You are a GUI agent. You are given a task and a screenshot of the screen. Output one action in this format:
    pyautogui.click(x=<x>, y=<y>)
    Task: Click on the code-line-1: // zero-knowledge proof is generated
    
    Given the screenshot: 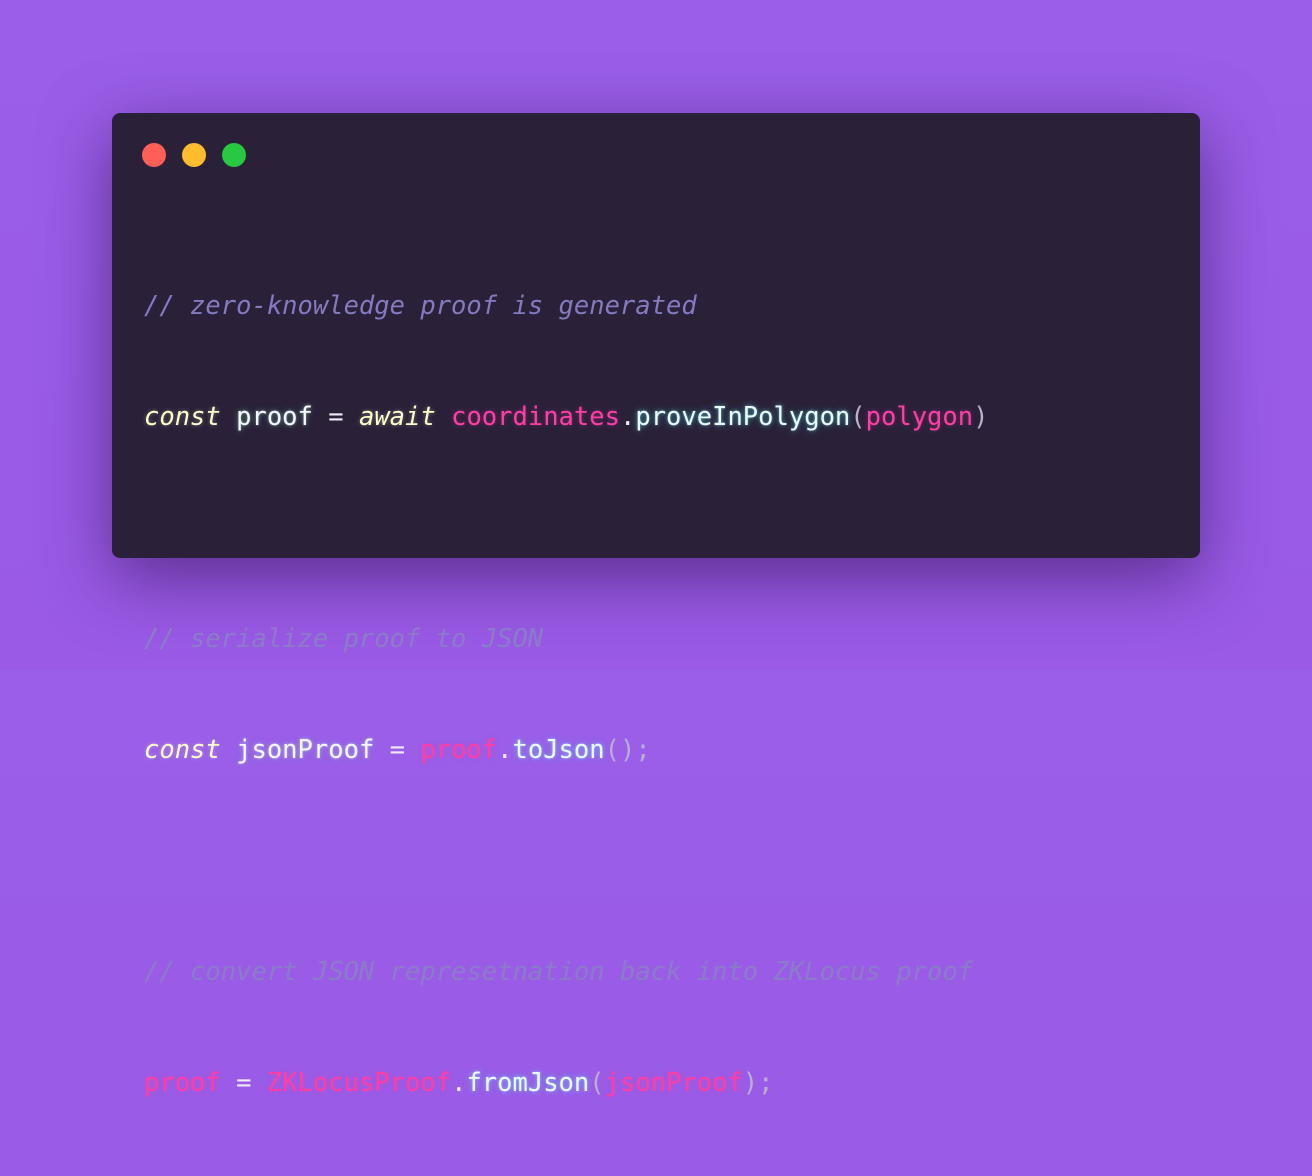 What is the action you would take?
    pyautogui.click(x=662, y=306)
    